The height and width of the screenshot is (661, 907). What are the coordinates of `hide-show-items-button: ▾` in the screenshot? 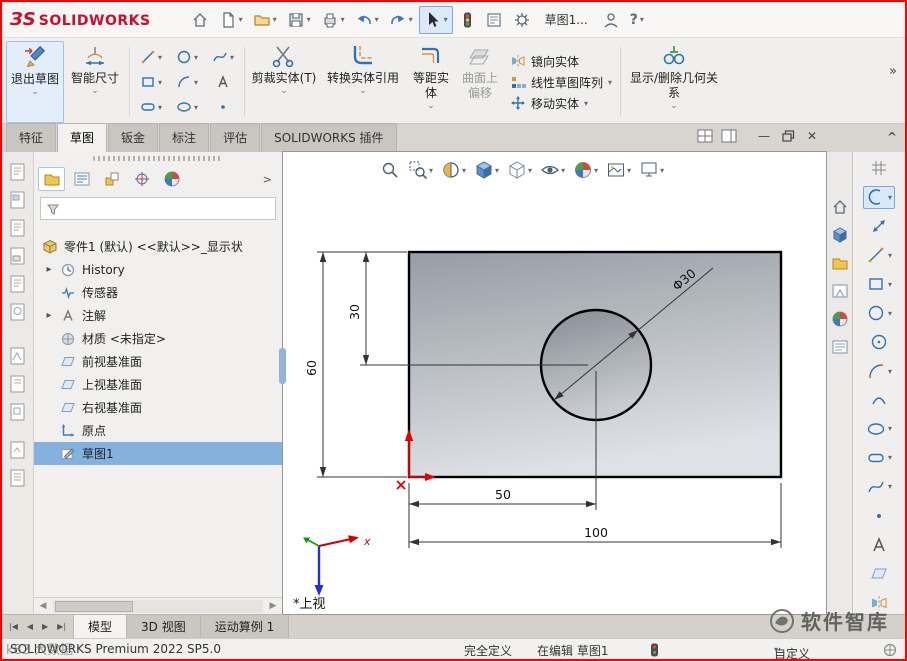 It's located at (552, 170).